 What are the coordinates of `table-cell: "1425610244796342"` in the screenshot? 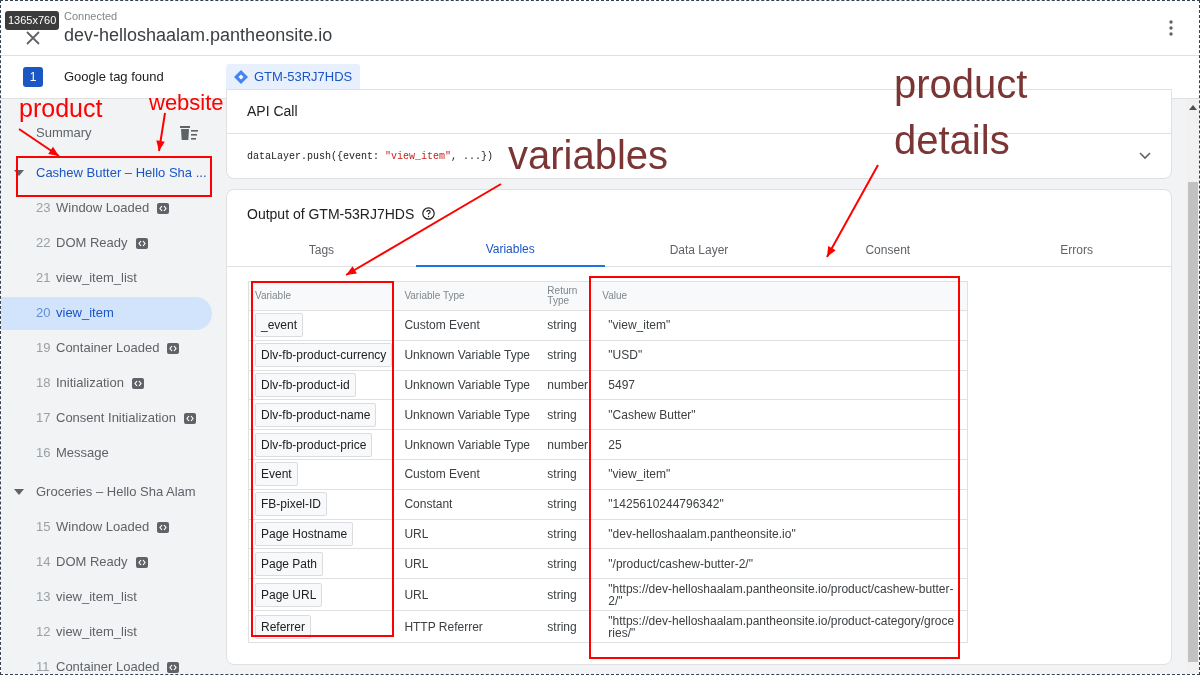 It's located at (666, 504).